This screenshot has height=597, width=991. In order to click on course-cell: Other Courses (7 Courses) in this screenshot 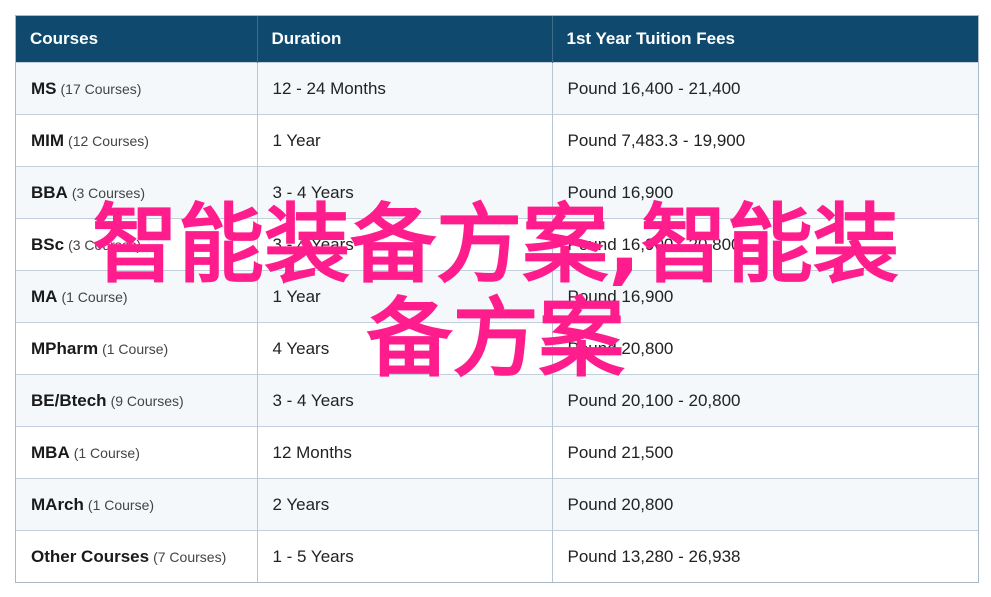, I will do `click(137, 556)`.